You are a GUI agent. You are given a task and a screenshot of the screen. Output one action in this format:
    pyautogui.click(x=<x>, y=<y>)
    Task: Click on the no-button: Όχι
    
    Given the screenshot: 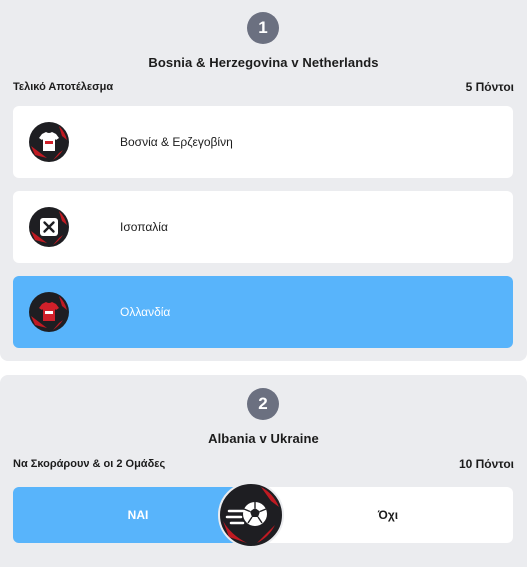 What is the action you would take?
    pyautogui.click(x=388, y=515)
    